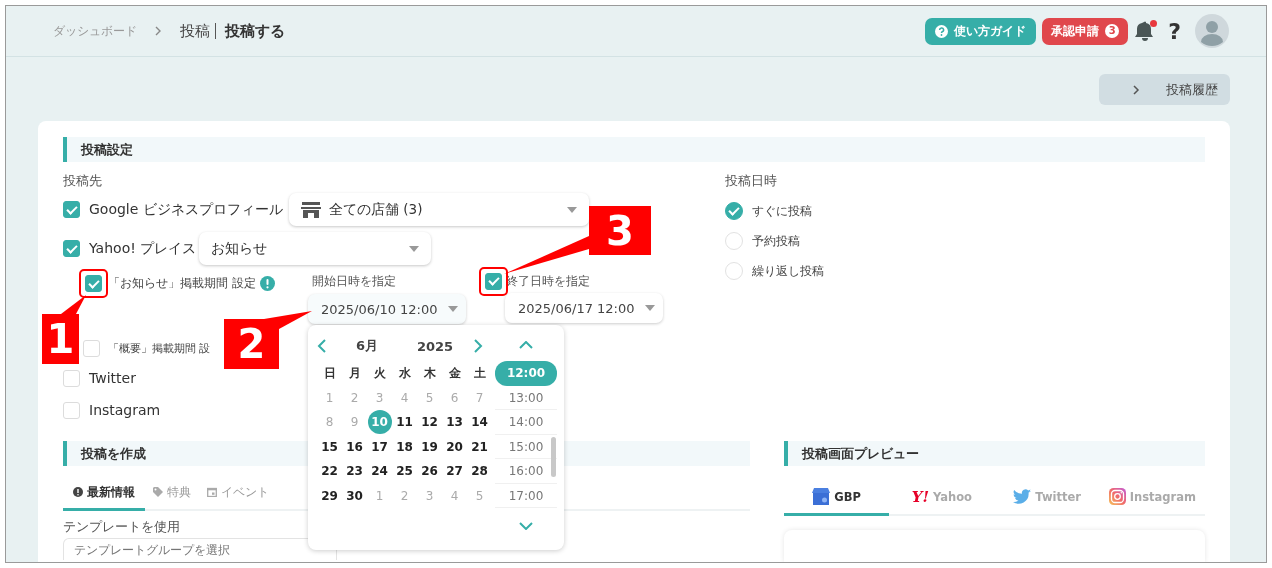 This screenshot has width=1272, height=568. What do you see at coordinates (1174, 31) in the screenshot?
I see `help-link: ?` at bounding box center [1174, 31].